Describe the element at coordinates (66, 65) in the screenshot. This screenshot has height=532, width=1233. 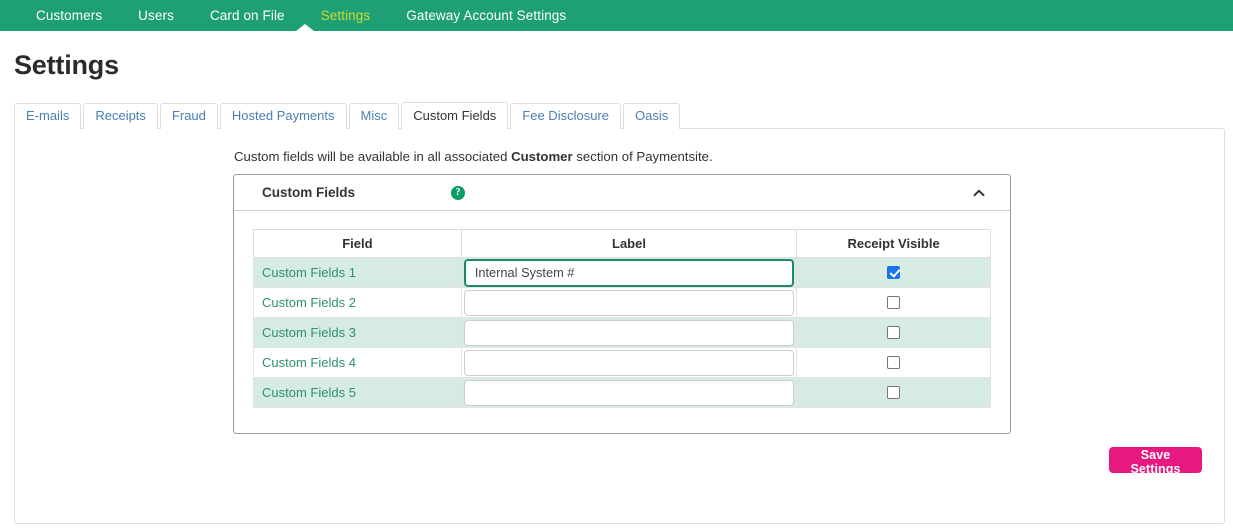
I see `page-title: Settings` at that location.